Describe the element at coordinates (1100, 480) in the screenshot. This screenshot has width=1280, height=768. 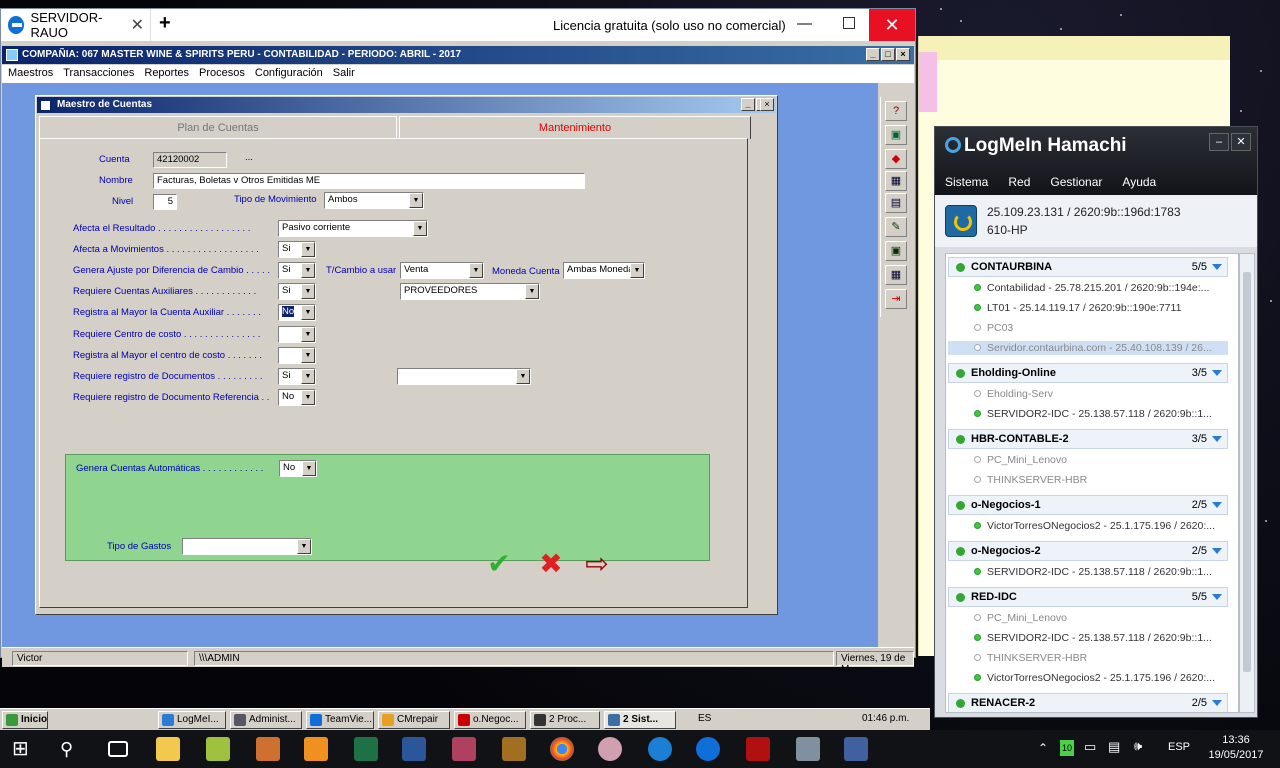
I see `peer-item: THINKSERVER-HBR` at that location.